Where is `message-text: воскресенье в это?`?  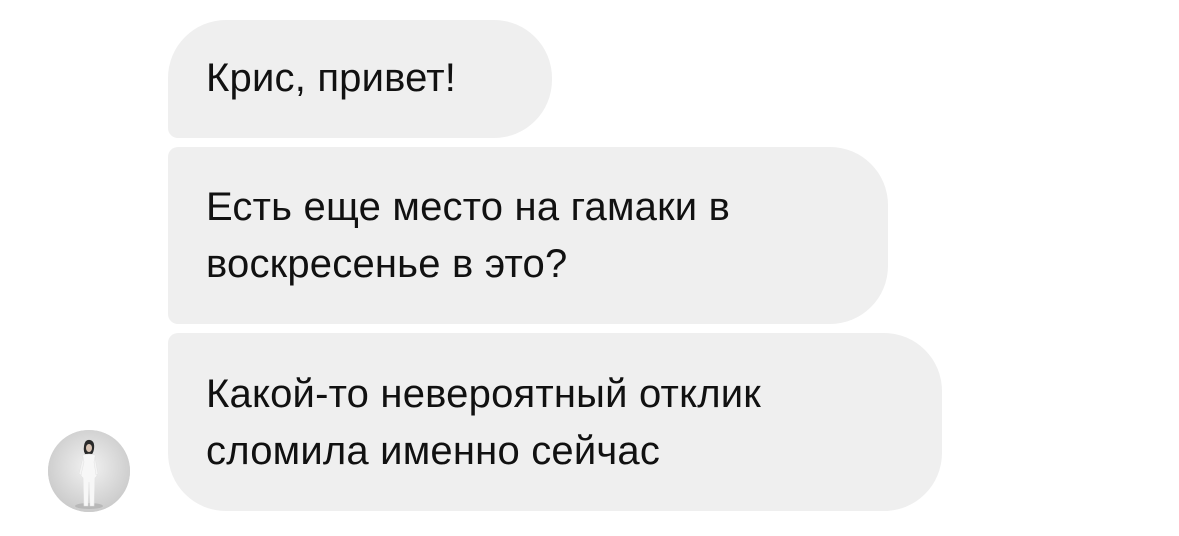
message-text: воскресенье в это? is located at coordinates (387, 264).